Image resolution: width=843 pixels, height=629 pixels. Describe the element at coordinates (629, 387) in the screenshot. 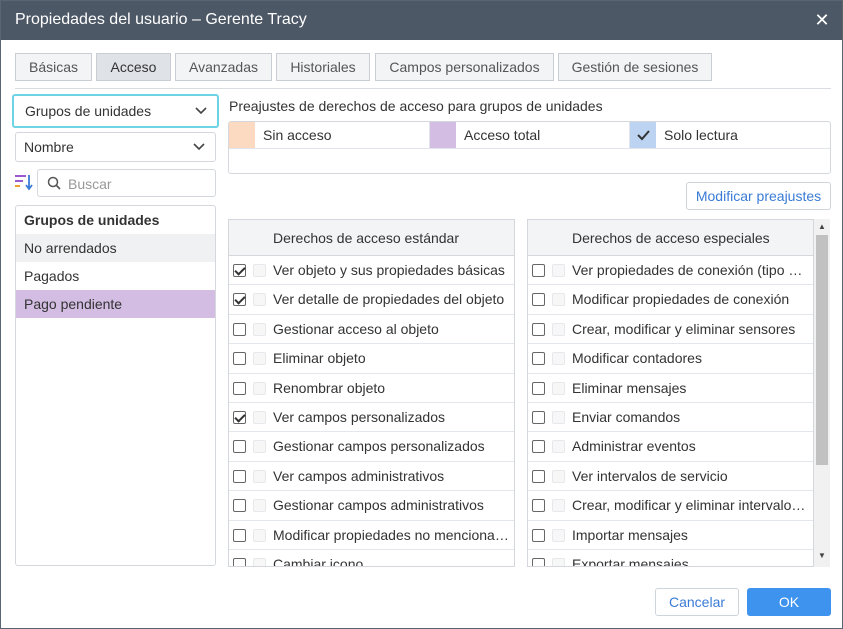

I see `right-label: Eliminar mensajes` at that location.